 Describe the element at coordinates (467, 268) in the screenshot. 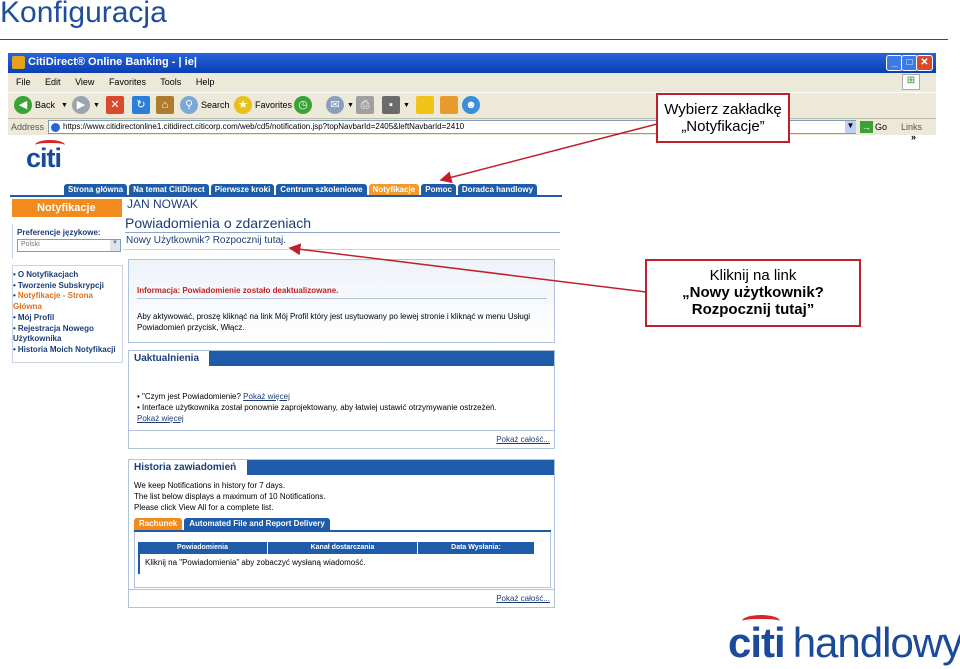

I see `arrow-to-new-user-link` at that location.